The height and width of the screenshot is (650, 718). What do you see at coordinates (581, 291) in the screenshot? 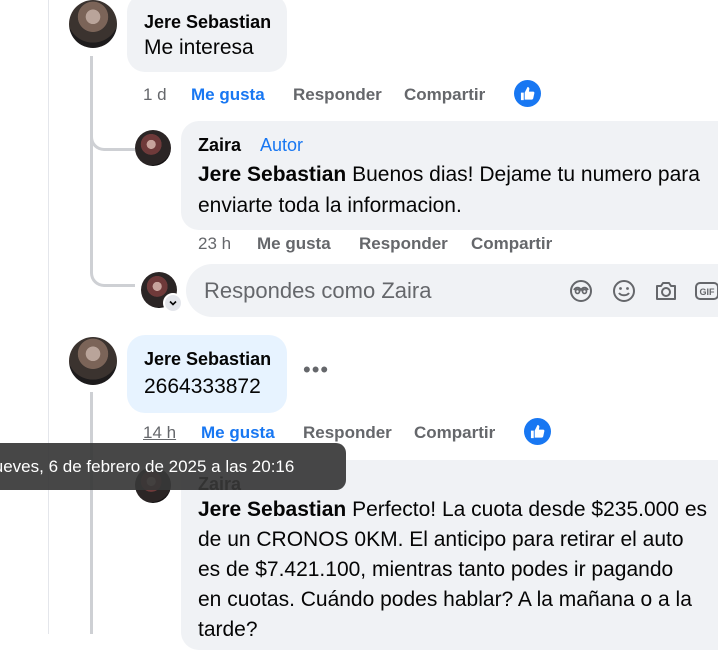
I see `avatar-sticker-icon` at bounding box center [581, 291].